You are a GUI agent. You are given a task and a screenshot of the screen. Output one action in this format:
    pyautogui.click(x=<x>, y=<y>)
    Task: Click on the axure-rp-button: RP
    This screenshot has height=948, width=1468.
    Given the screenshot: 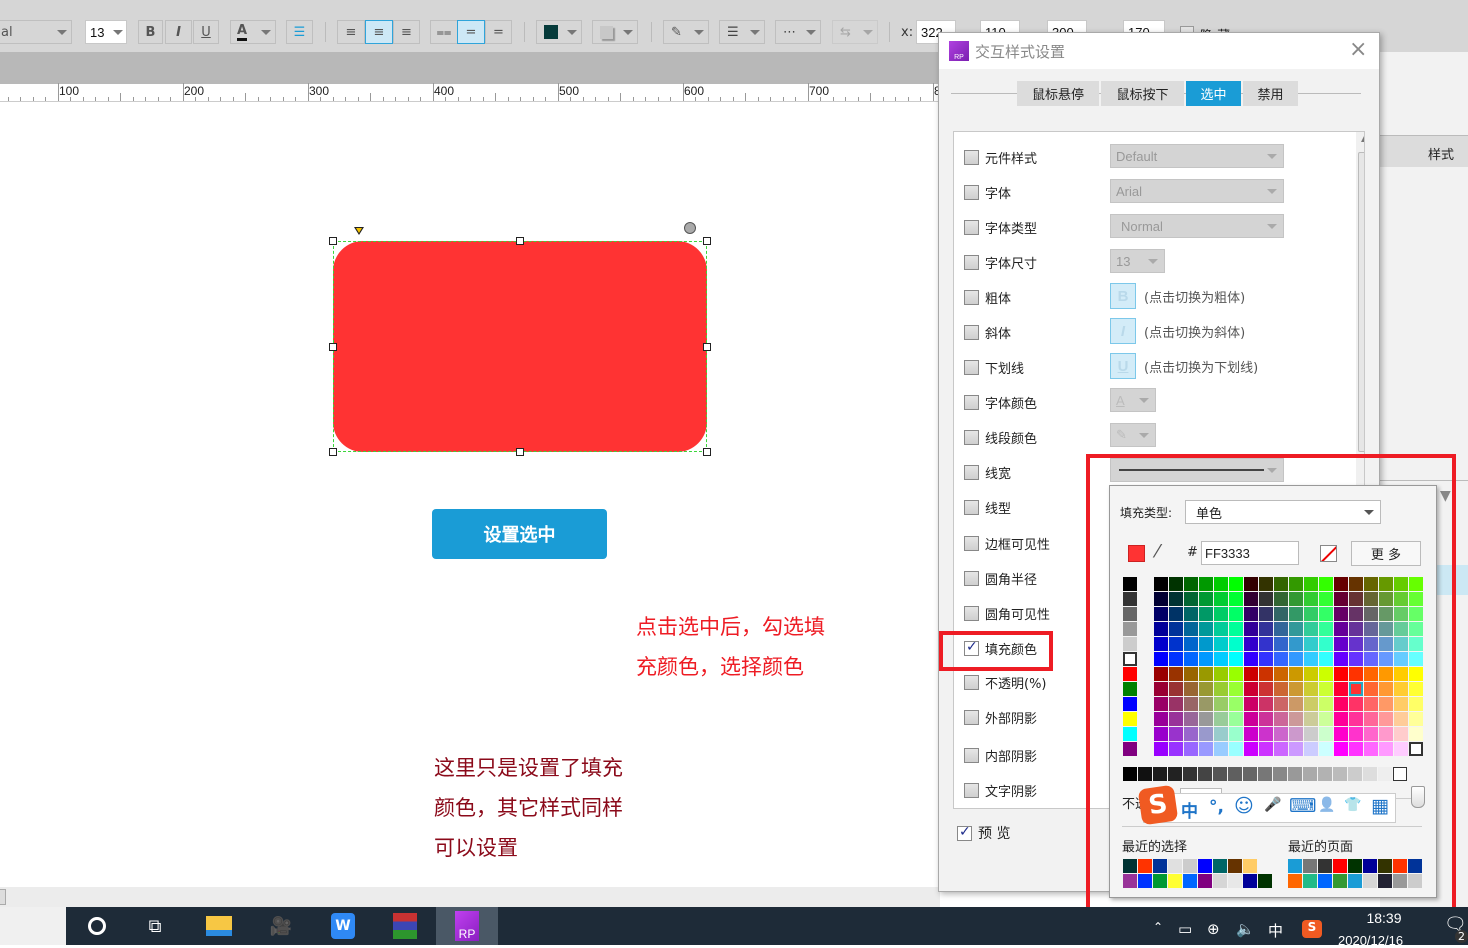 What is the action you would take?
    pyautogui.click(x=467, y=926)
    